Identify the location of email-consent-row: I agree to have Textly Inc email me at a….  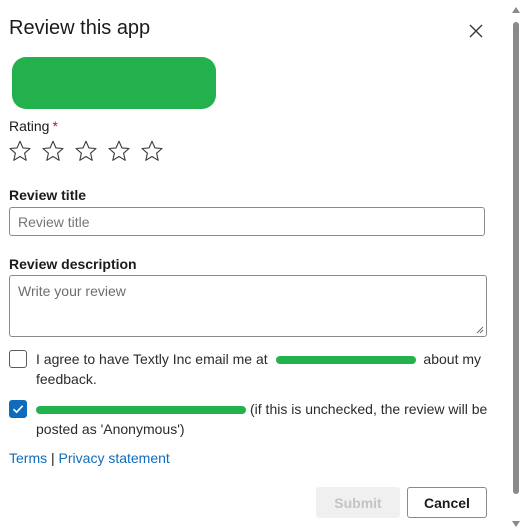
(249, 370).